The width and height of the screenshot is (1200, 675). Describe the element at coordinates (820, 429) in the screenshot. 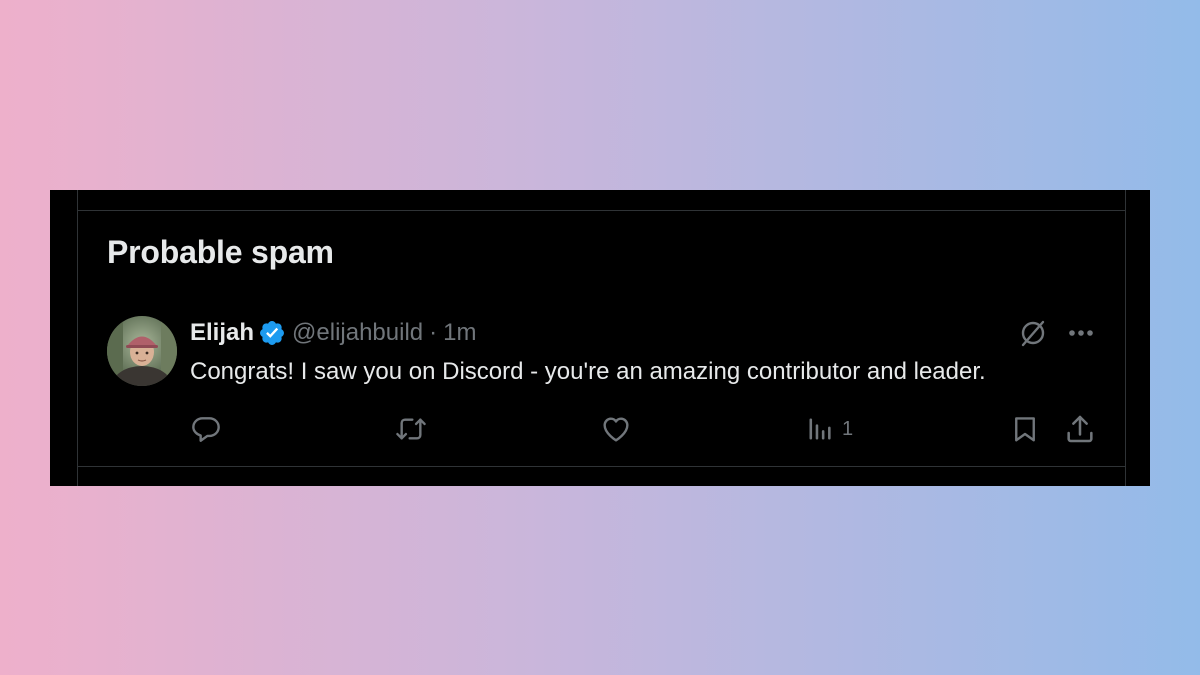

I see `views-icon` at that location.